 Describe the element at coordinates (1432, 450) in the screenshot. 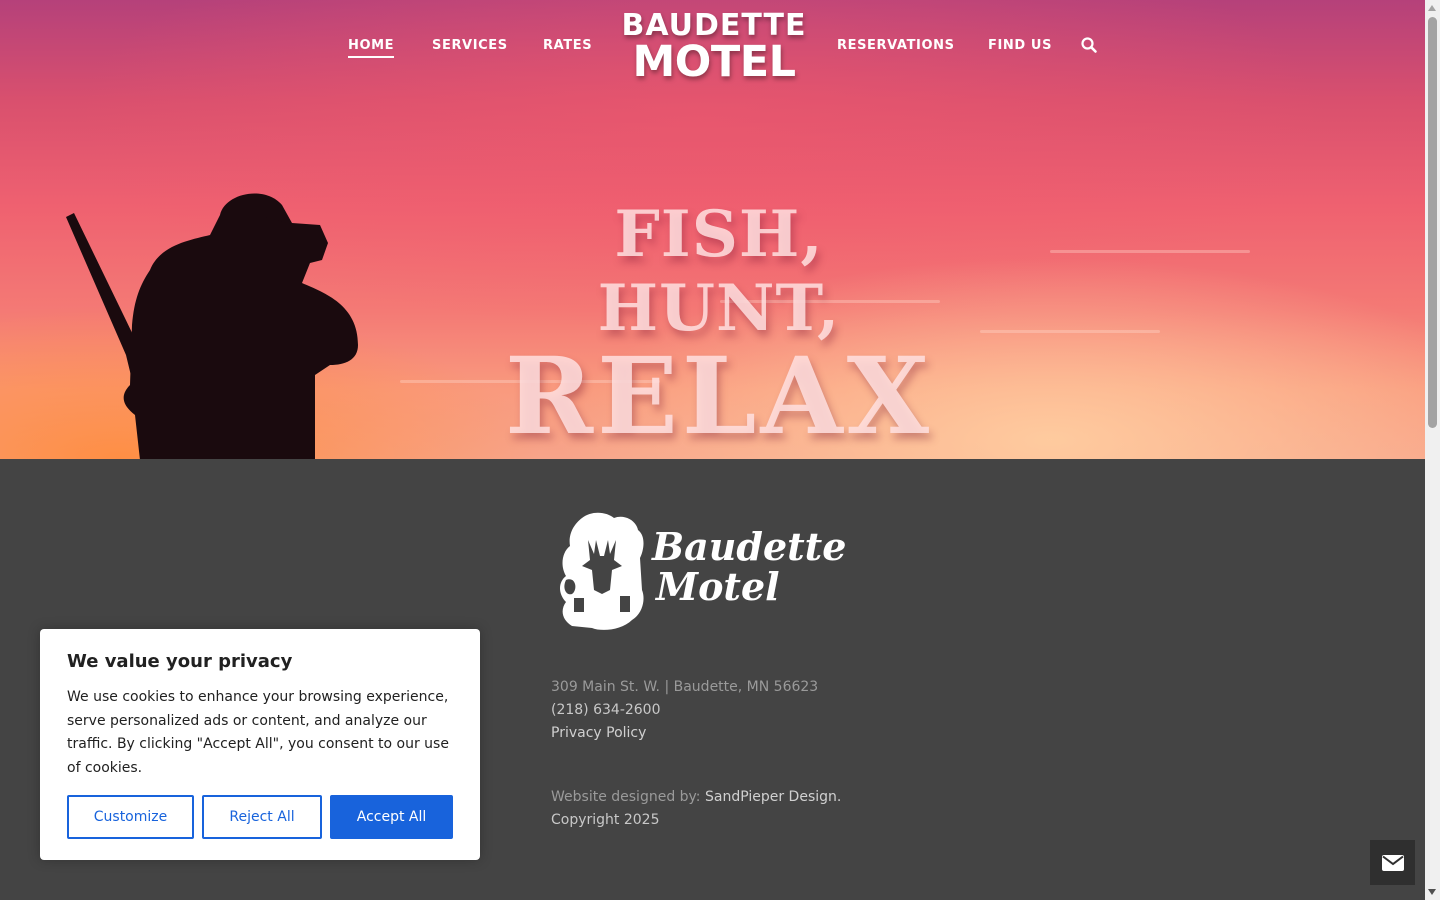

I see `page-scrollbar` at that location.